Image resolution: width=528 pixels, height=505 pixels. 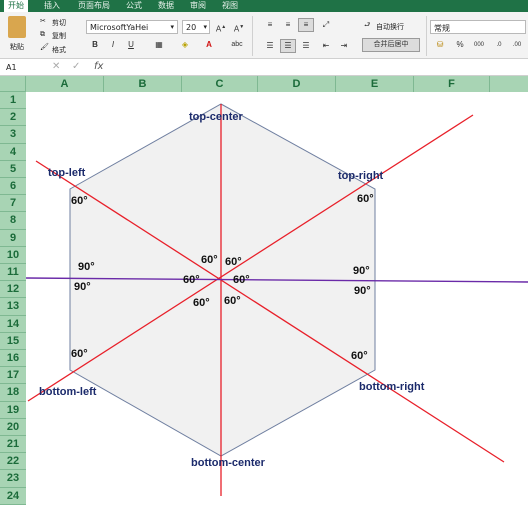 What do you see at coordinates (13, 238) in the screenshot?
I see `row-header: 9` at bounding box center [13, 238].